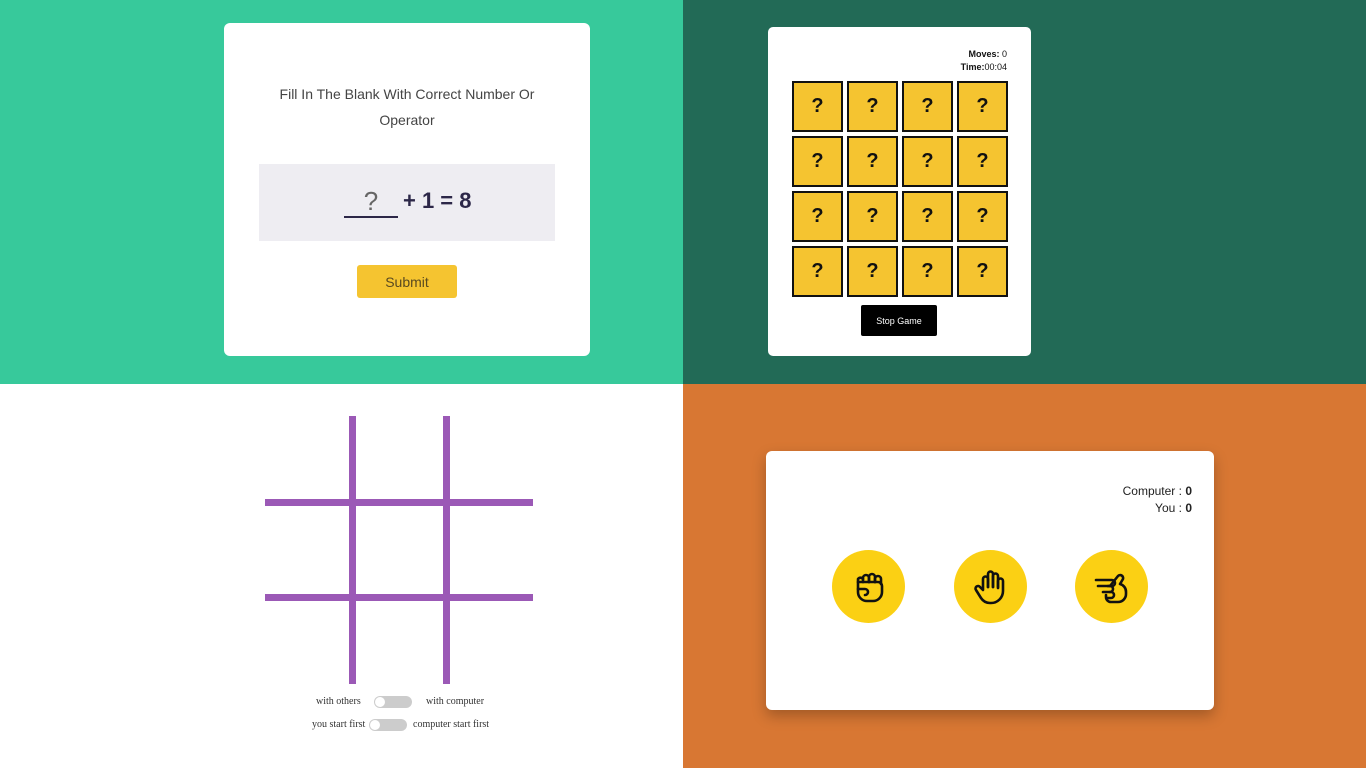 The image size is (1366, 768). I want to click on mode-right-label: with computer, so click(455, 701).